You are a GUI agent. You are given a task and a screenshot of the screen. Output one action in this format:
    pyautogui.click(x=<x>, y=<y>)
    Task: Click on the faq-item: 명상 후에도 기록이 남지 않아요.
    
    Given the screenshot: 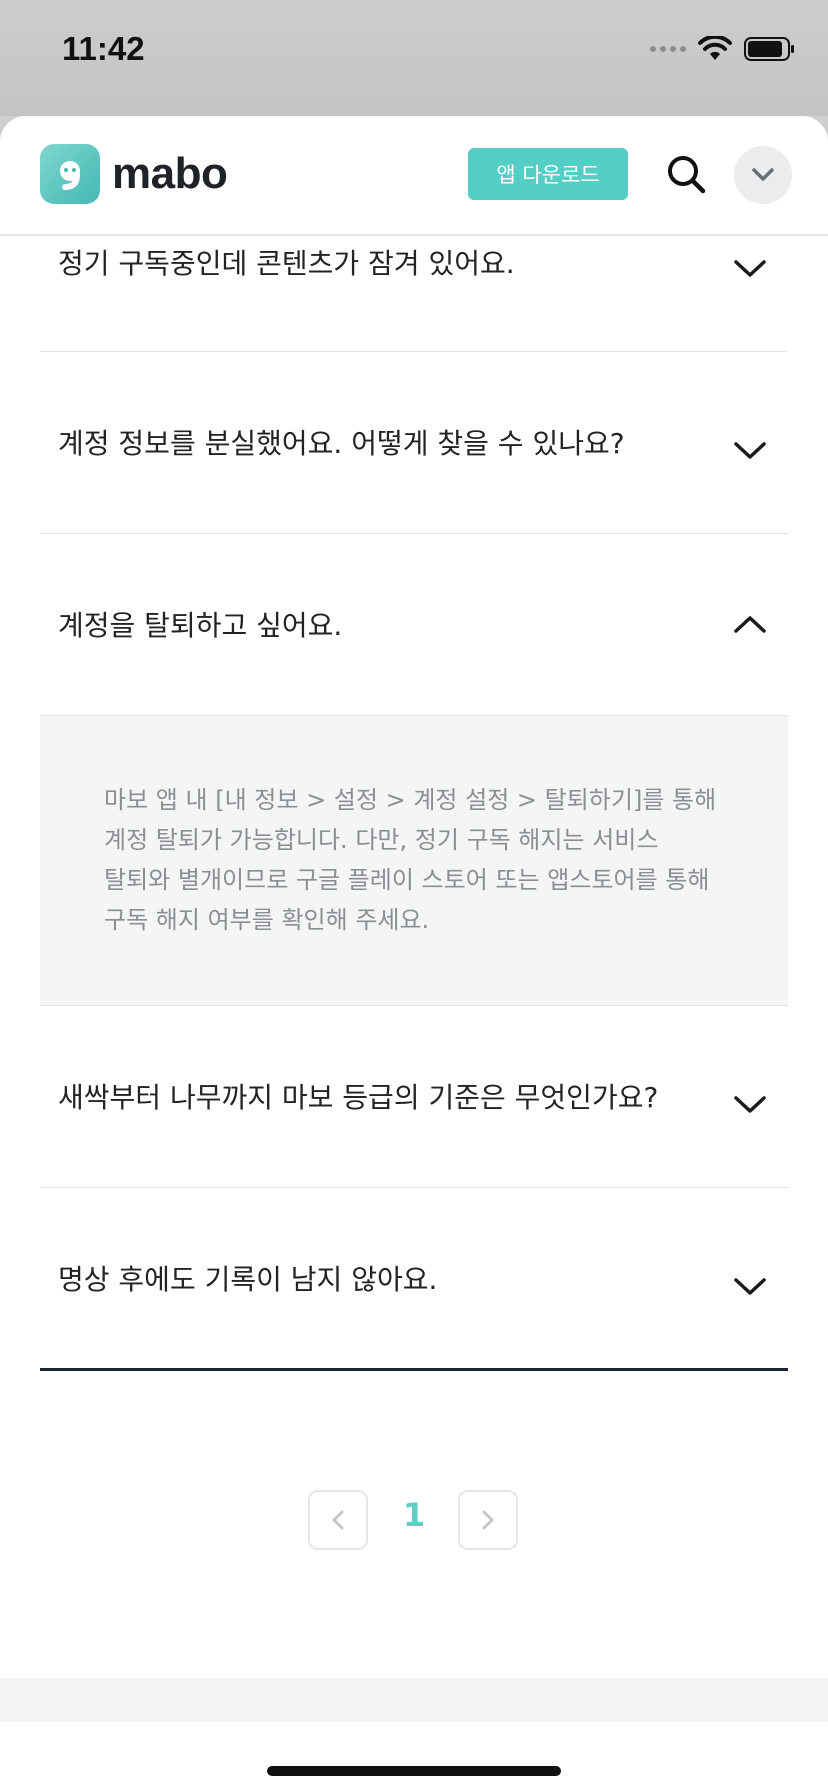 What is the action you would take?
    pyautogui.click(x=414, y=1279)
    